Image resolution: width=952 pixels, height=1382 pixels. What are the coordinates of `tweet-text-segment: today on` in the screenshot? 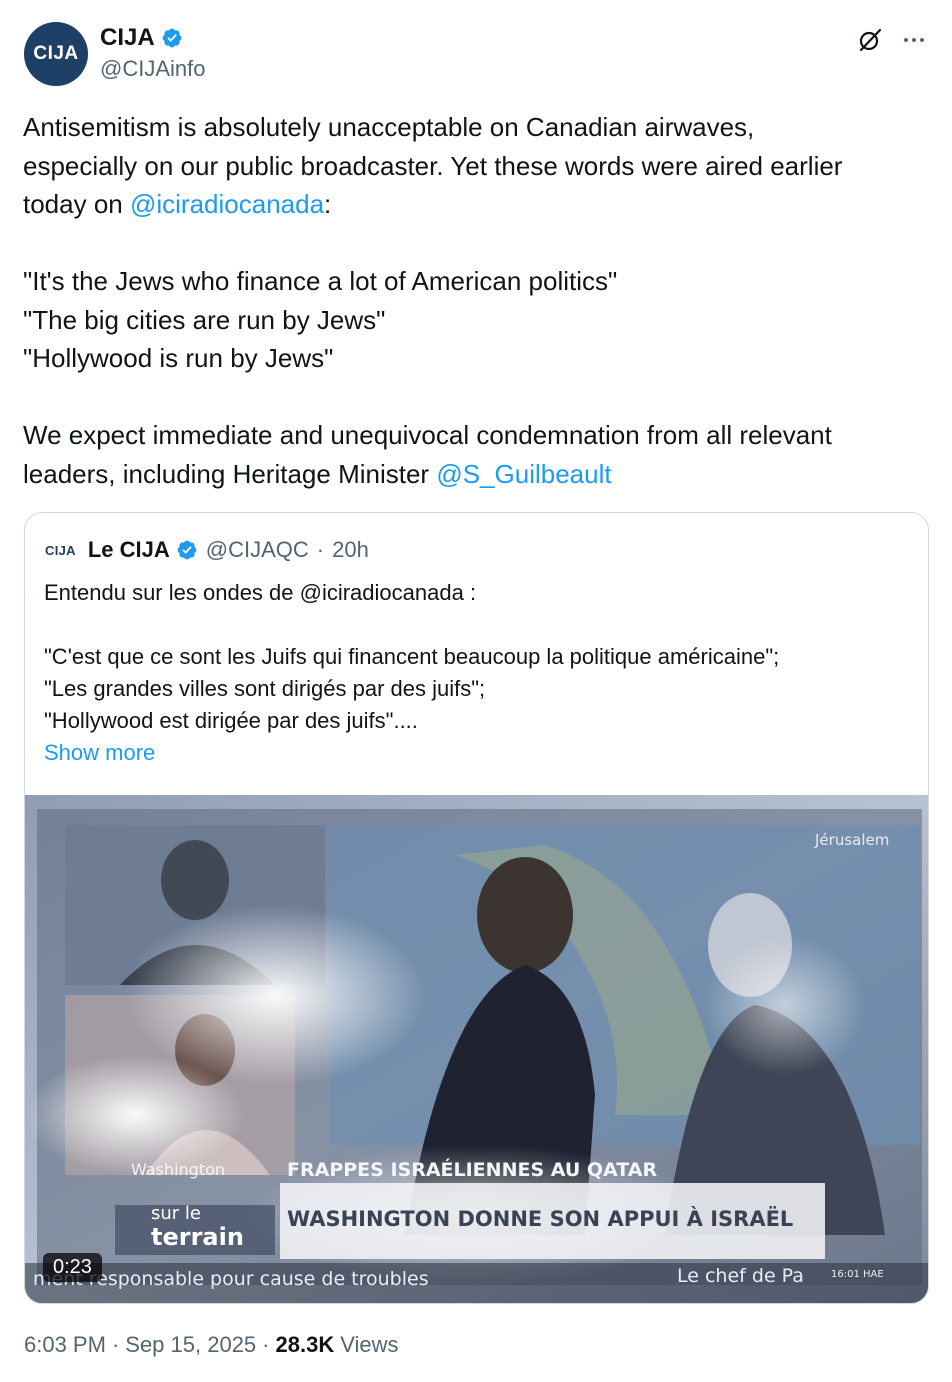 It's located at (76, 204).